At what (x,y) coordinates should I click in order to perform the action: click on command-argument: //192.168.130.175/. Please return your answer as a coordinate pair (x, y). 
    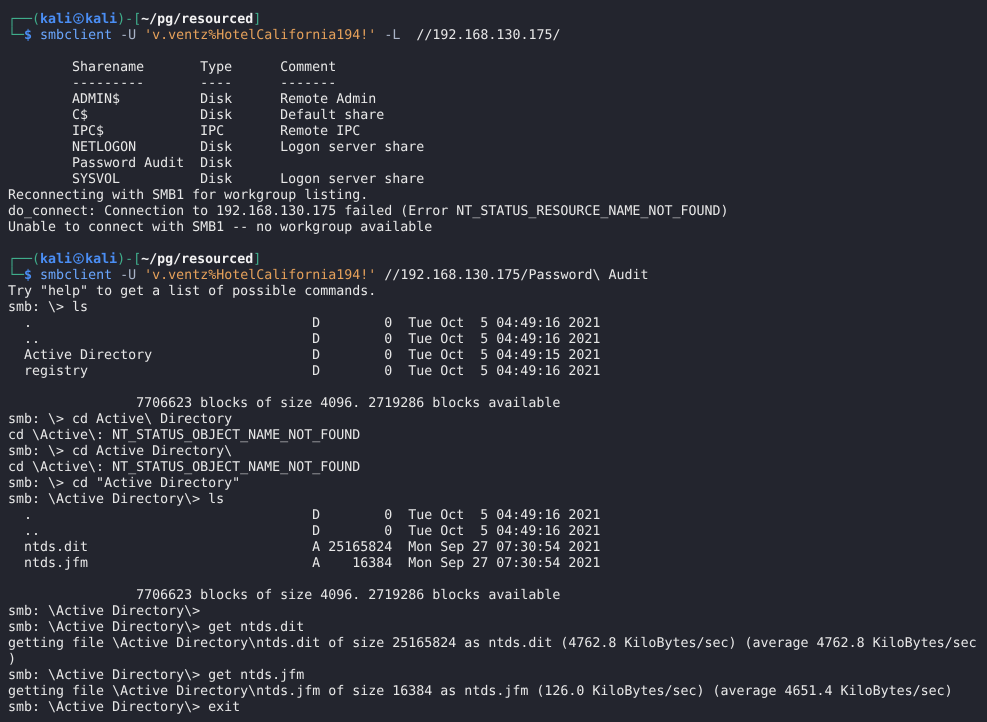
    Looking at the image, I should click on (487, 35).